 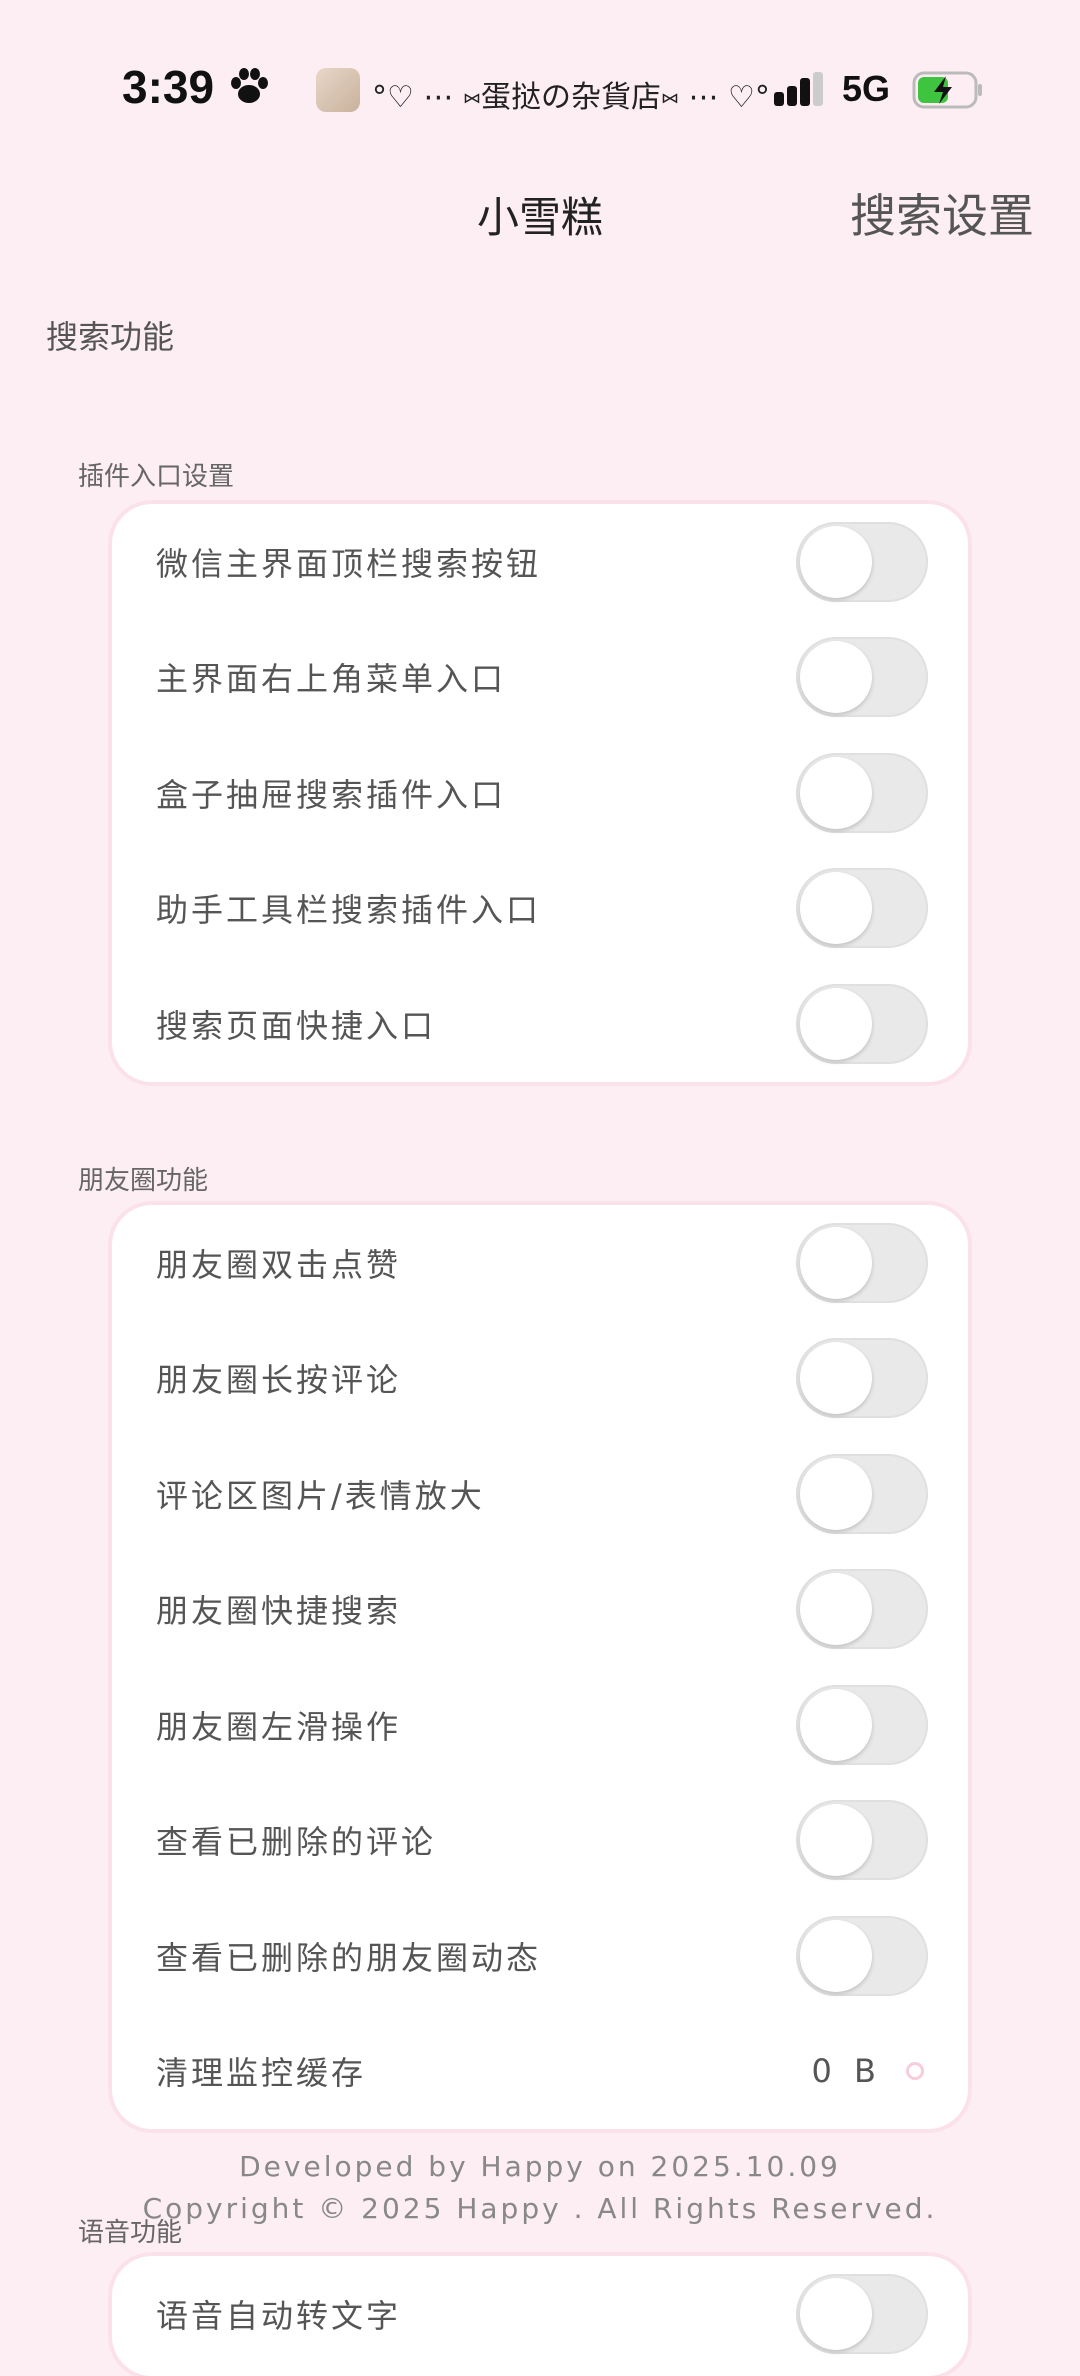 I want to click on setting-label: 清理监控缓存, so click(x=261, y=2073).